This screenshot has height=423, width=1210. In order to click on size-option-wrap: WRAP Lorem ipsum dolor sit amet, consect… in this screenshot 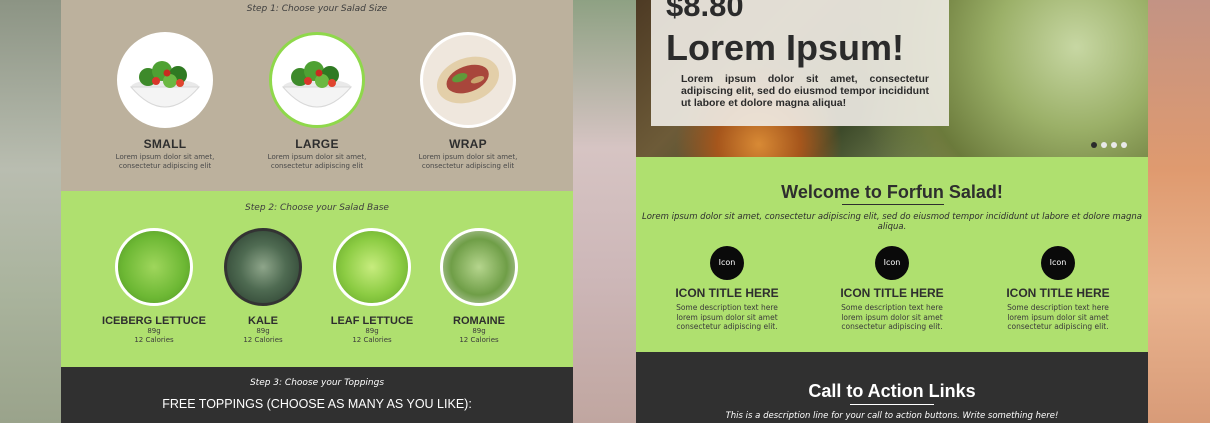, I will do `click(468, 101)`.